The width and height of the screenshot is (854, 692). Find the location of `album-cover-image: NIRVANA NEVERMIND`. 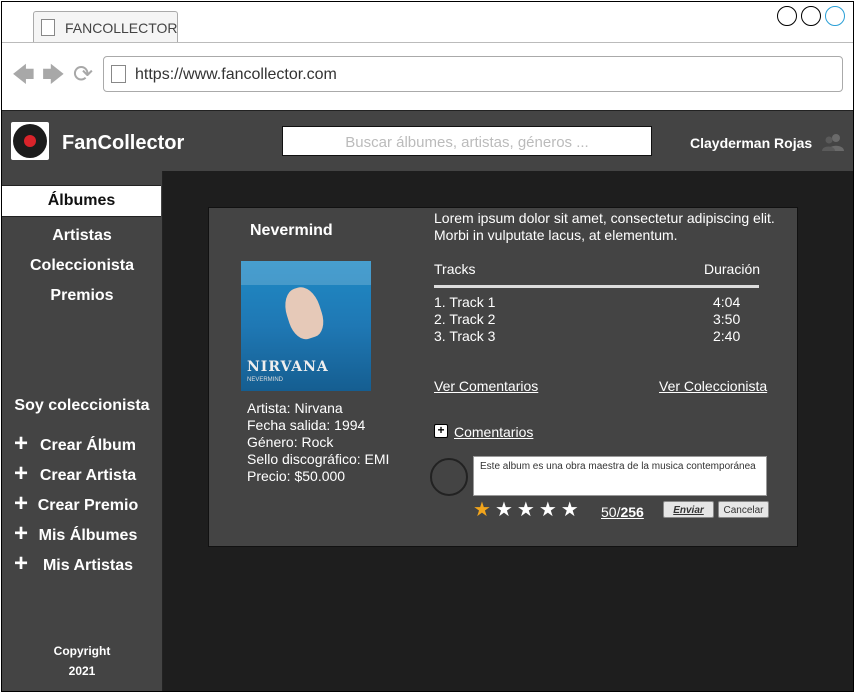

album-cover-image: NIRVANA NEVERMIND is located at coordinates (306, 326).